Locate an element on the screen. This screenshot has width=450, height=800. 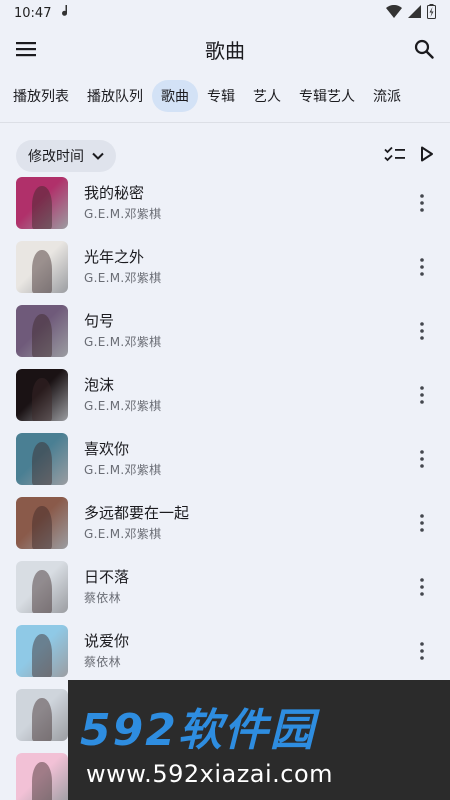
tab-album-artists: 专辑艺人 is located at coordinates (327, 96).